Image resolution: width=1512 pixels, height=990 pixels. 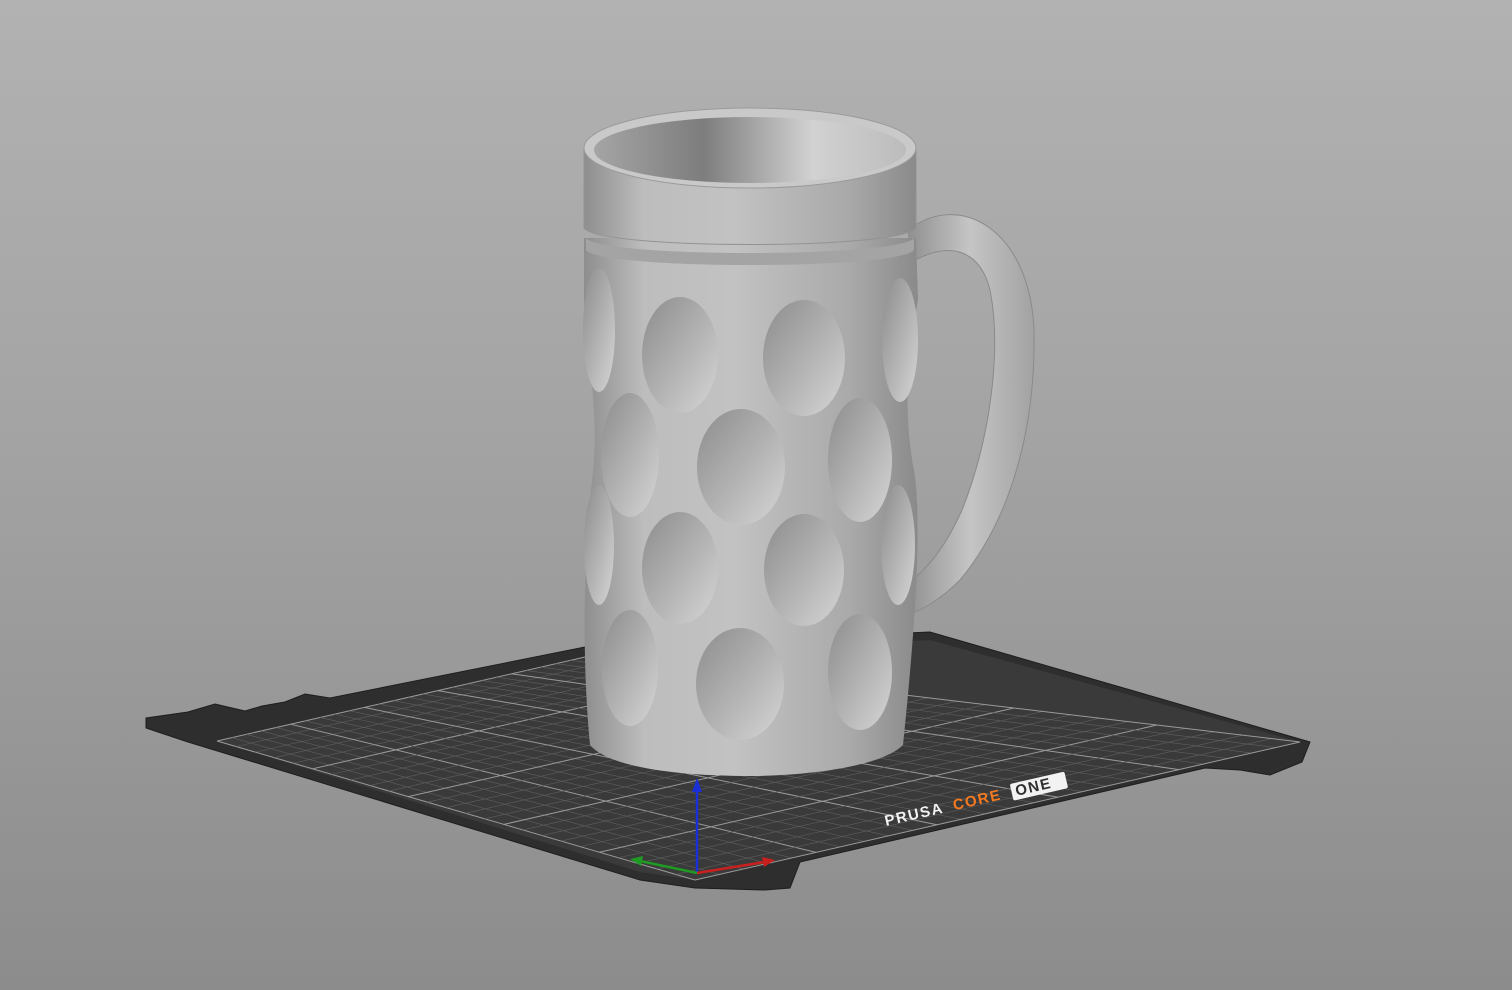 What do you see at coordinates (750, 150) in the screenshot?
I see `mug-opening` at bounding box center [750, 150].